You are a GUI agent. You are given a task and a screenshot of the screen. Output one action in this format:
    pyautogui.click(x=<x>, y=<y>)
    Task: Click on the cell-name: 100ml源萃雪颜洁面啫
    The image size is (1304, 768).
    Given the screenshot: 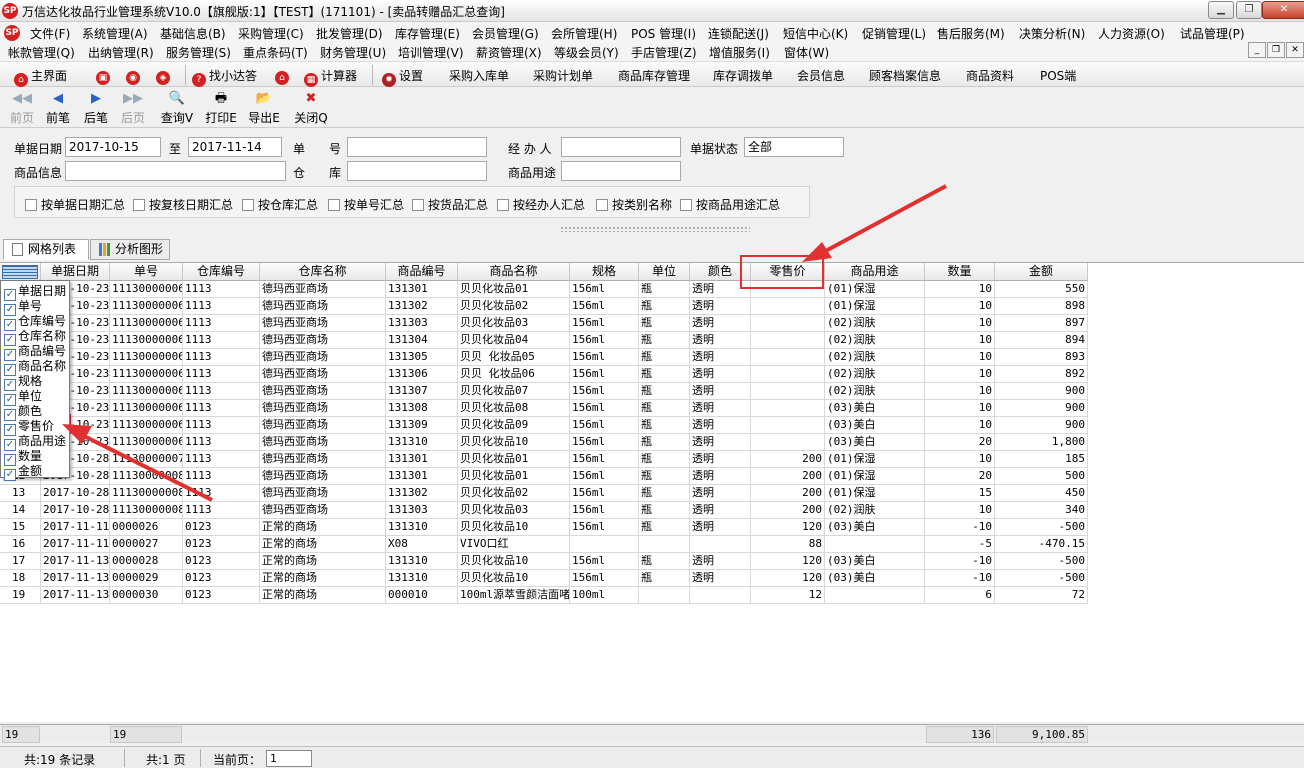 What is the action you would take?
    pyautogui.click(x=514, y=595)
    